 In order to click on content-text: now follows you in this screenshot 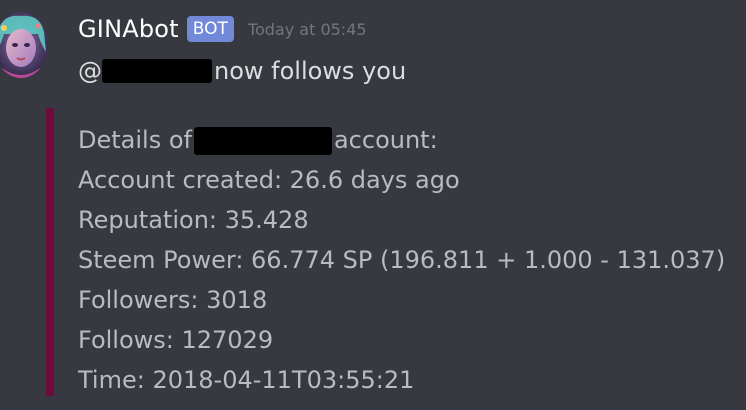, I will do `click(310, 71)`.